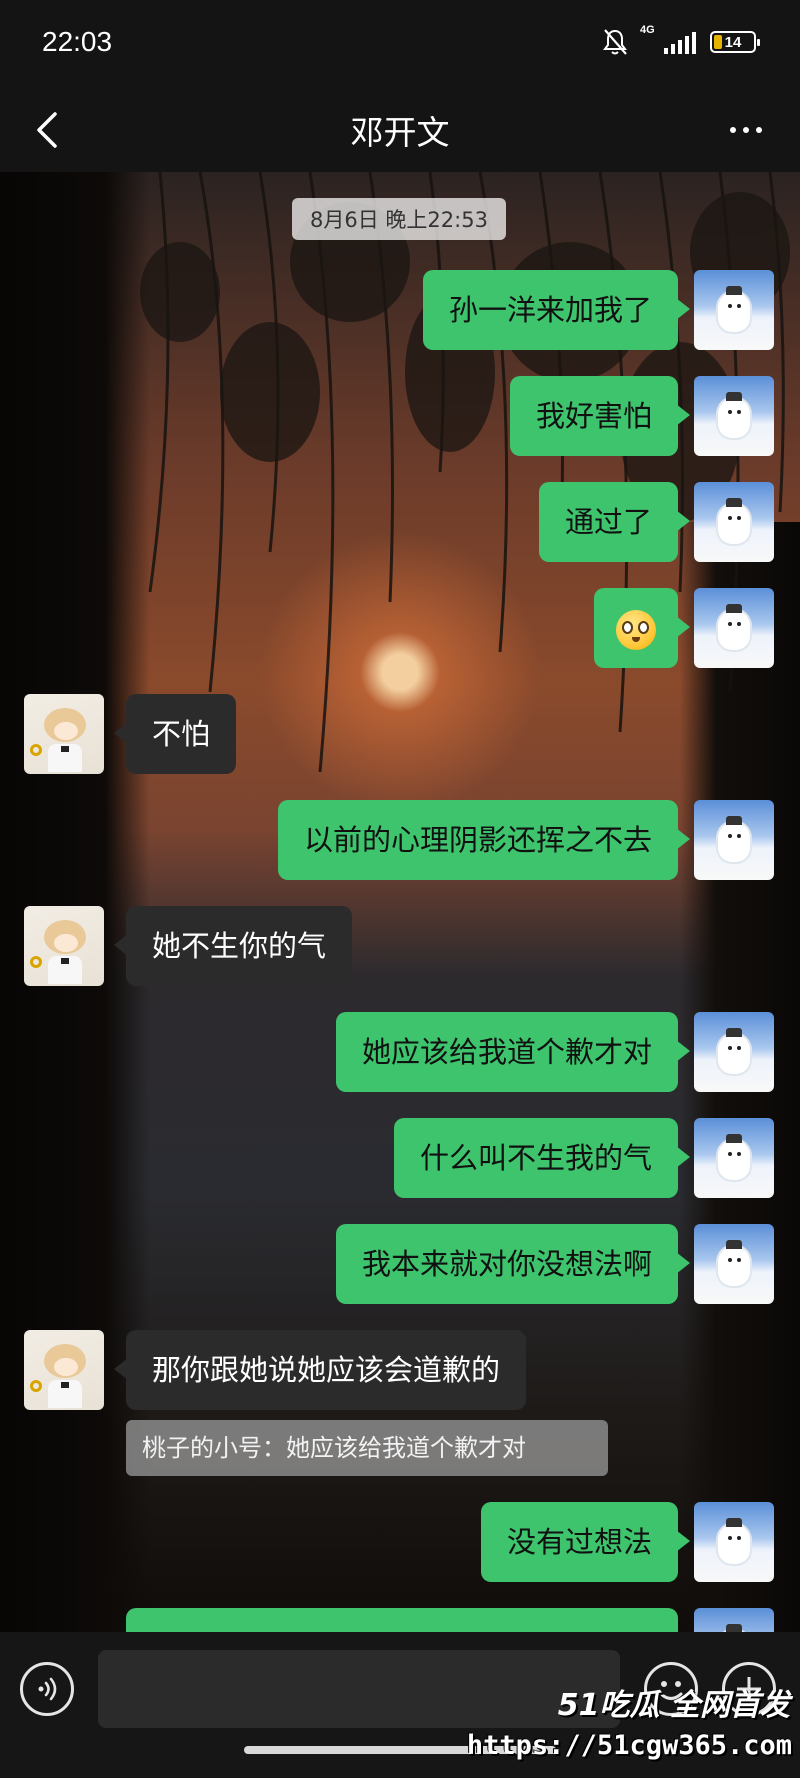  Describe the element at coordinates (513, 1052) in the screenshot. I see `message-bubble-outgoing: 她应该给我道个歉才对` at that location.